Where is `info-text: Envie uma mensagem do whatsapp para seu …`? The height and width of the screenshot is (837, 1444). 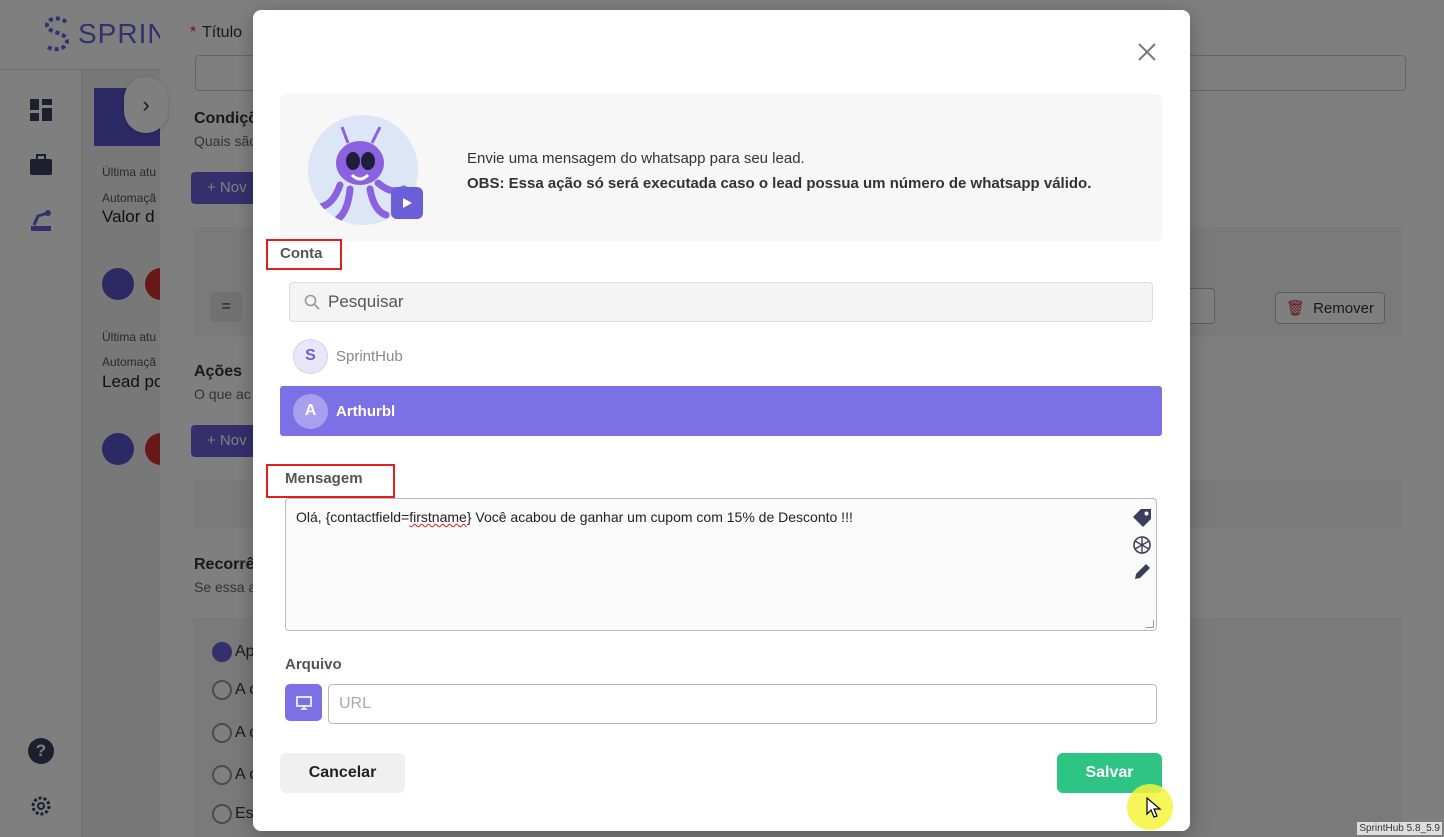 info-text: Envie uma mensagem do whatsapp para seu … is located at coordinates (779, 171).